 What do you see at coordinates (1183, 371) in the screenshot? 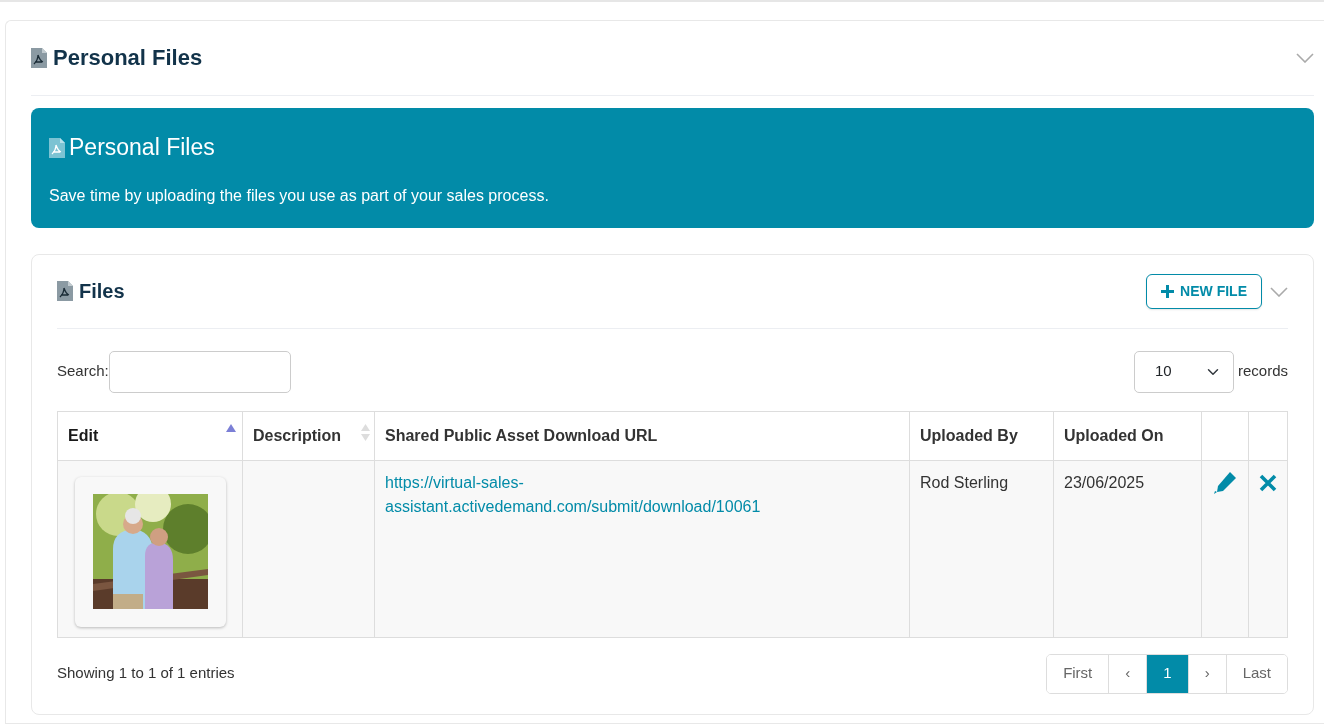
I see `page-size-select: 10` at bounding box center [1183, 371].